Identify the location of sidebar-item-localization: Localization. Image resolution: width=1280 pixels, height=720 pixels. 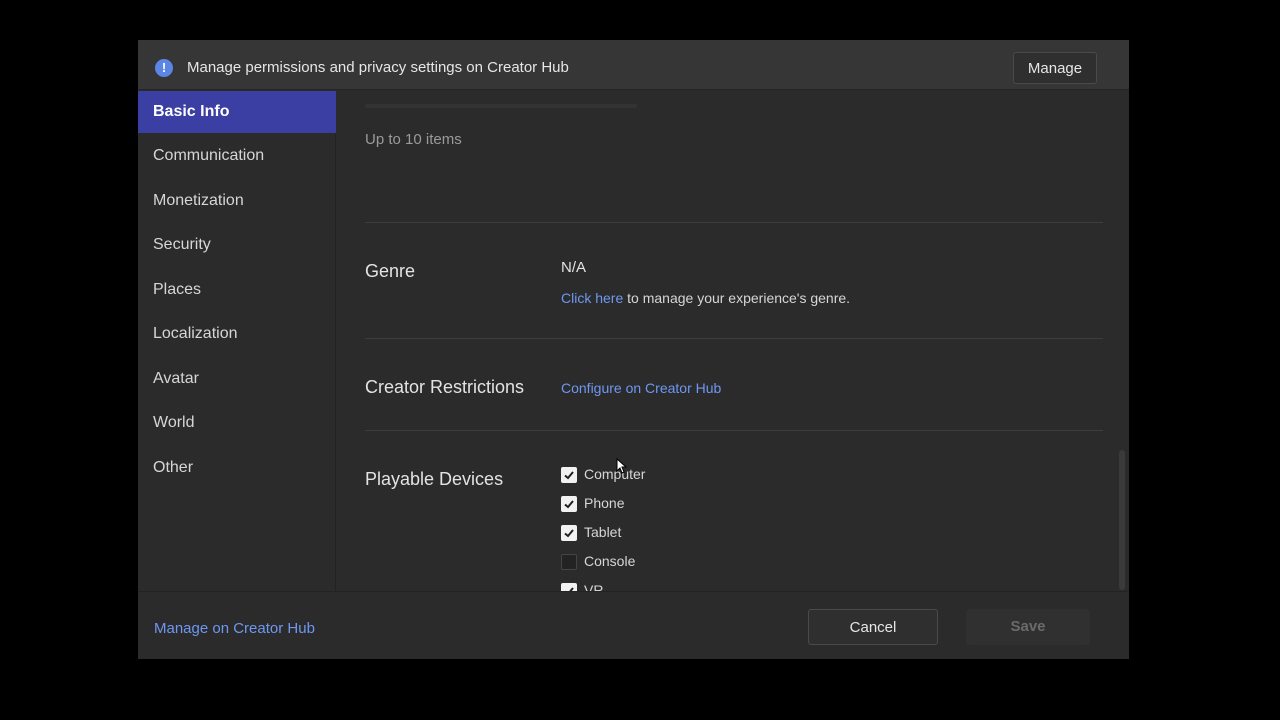
(237, 334).